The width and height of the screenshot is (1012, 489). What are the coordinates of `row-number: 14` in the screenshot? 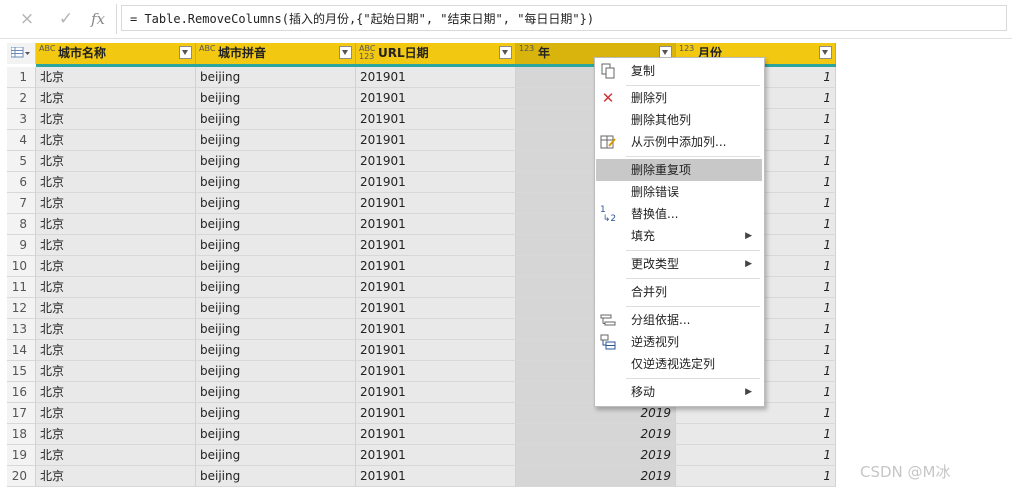 It's located at (21, 350).